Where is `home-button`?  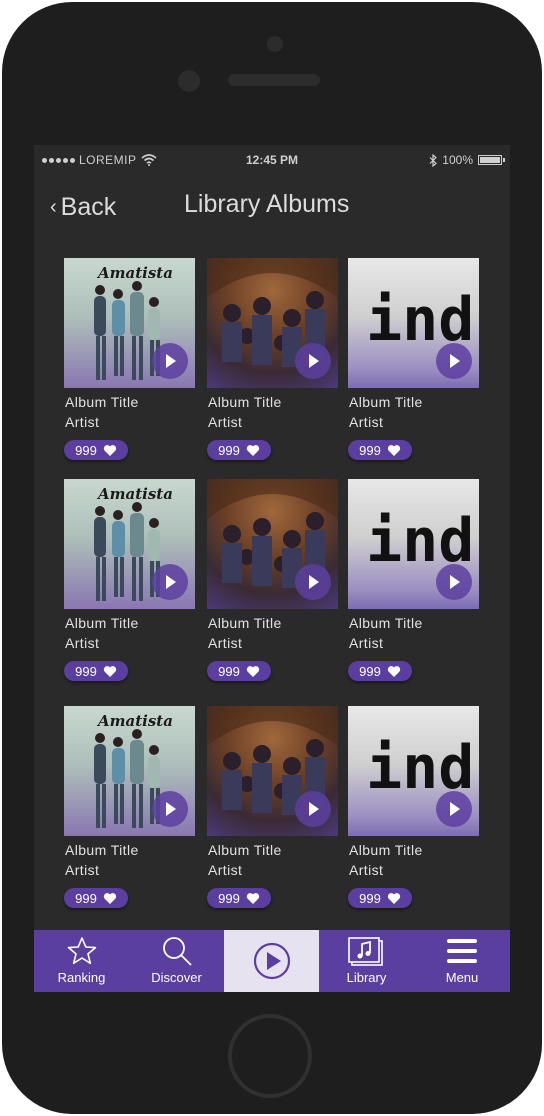 home-button is located at coordinates (270, 1056).